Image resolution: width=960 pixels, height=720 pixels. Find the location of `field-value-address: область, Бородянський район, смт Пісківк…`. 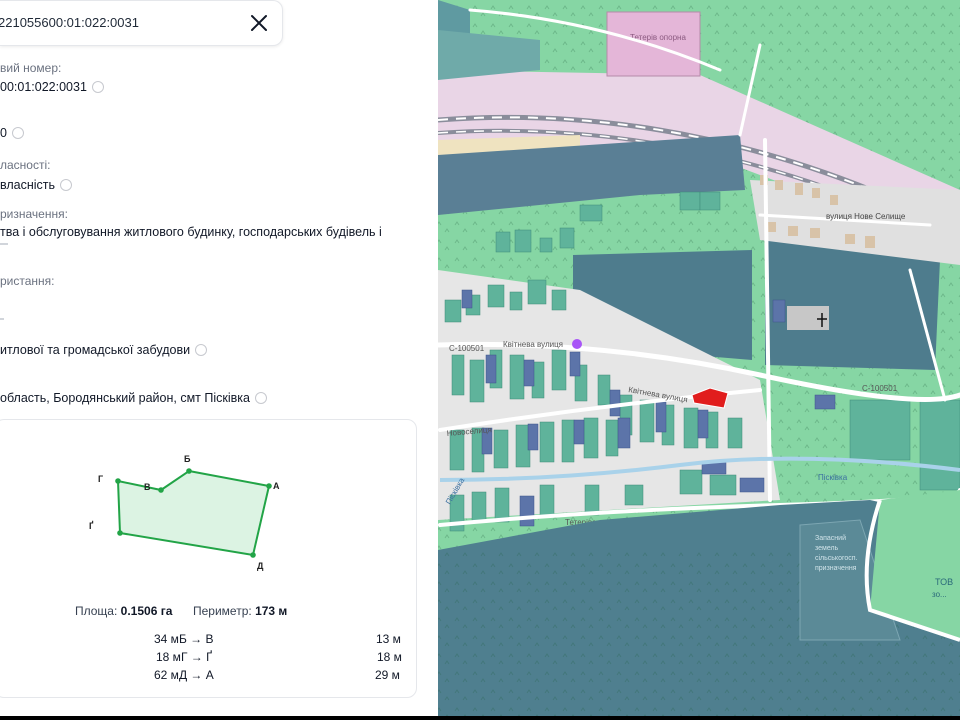

field-value-address: область, Бородянський район, смт Пісківк… is located at coordinates (133, 398).